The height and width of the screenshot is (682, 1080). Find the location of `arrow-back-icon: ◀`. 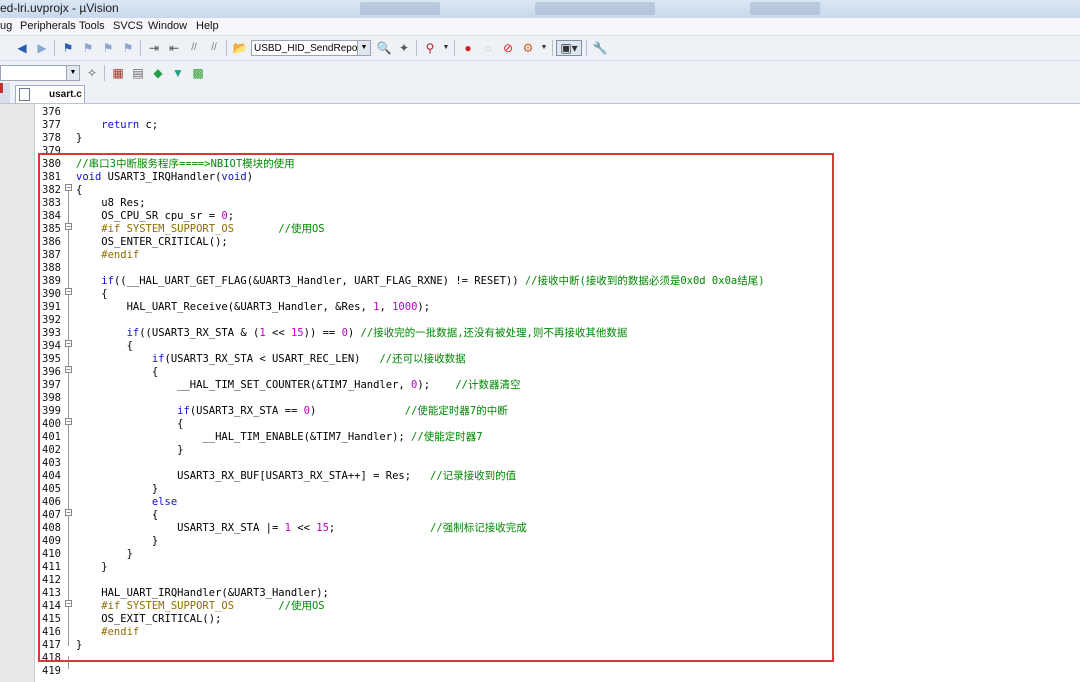

arrow-back-icon: ◀ is located at coordinates (22, 48).